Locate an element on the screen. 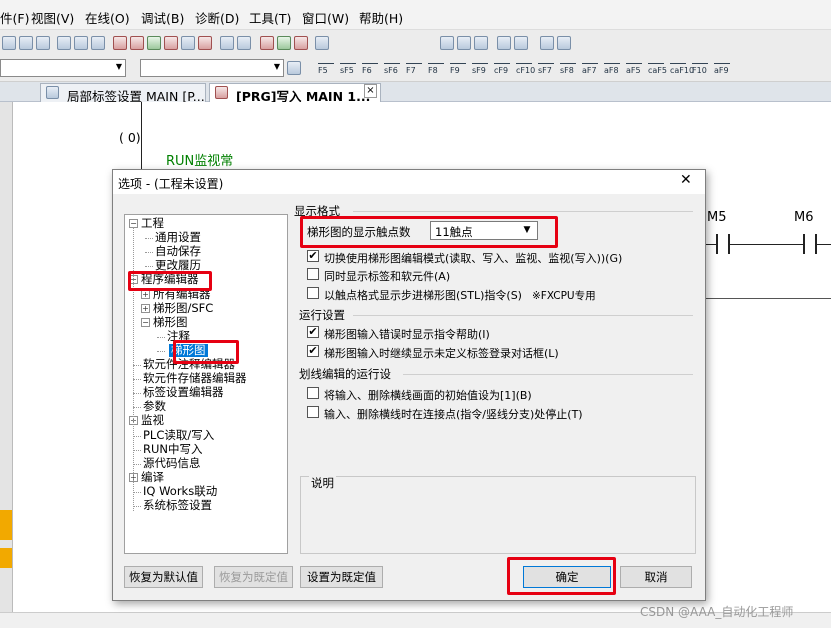 This screenshot has width=831, height=628. tree-item: 系统标签设置 is located at coordinates (177, 505).